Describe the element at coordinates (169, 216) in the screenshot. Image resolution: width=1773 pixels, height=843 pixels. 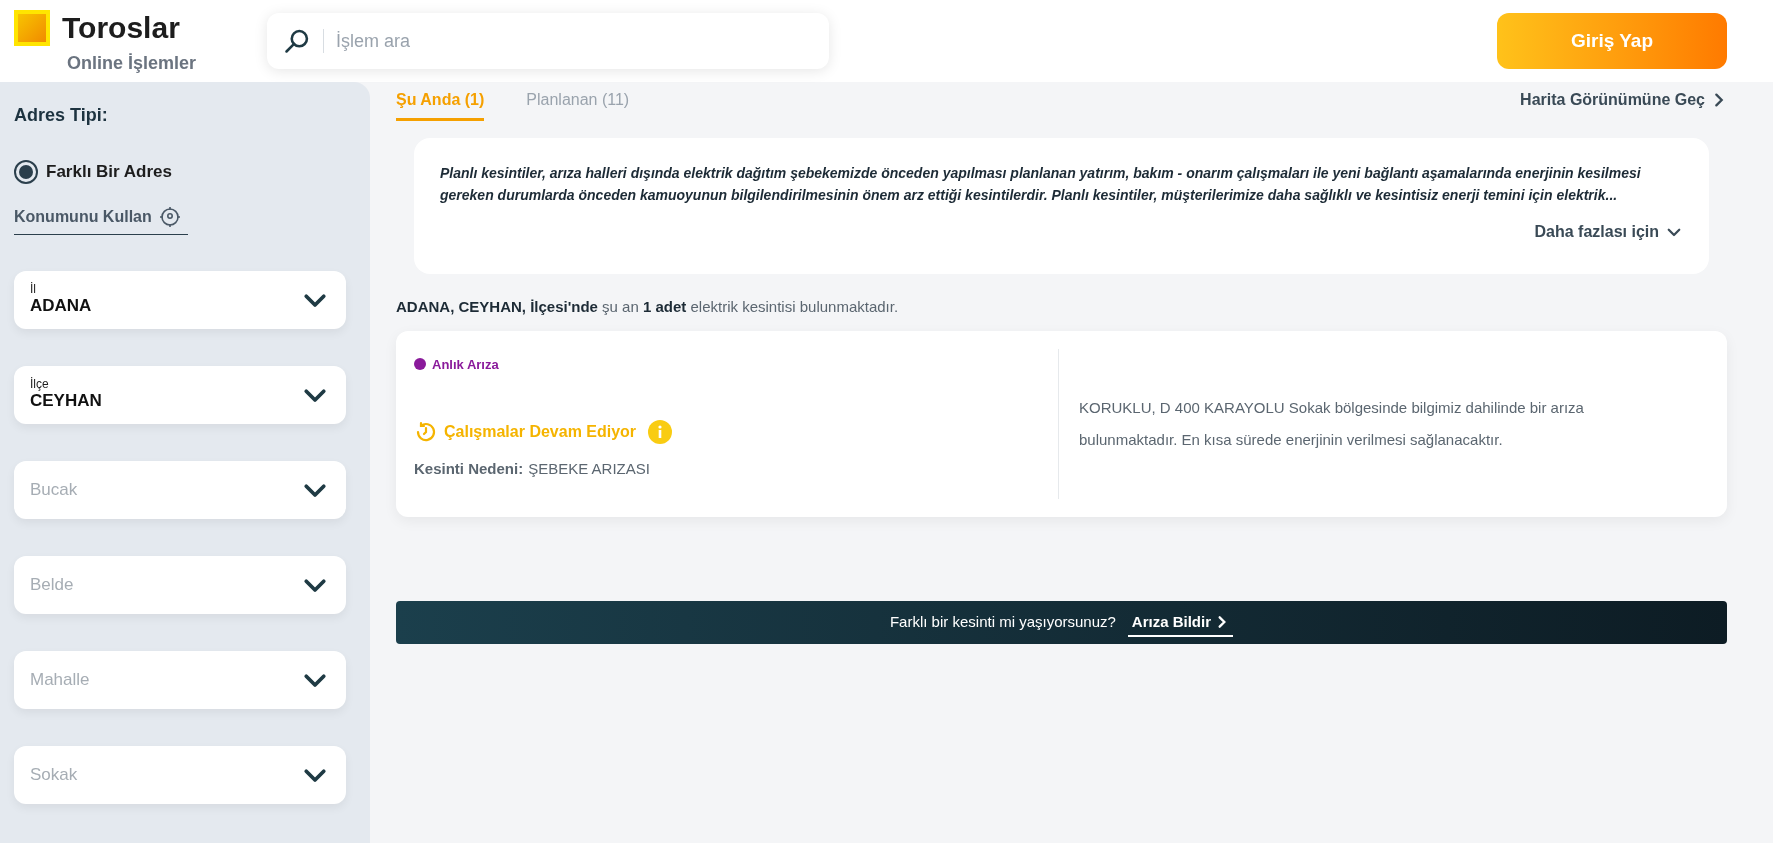
I see `location-target-icon` at that location.